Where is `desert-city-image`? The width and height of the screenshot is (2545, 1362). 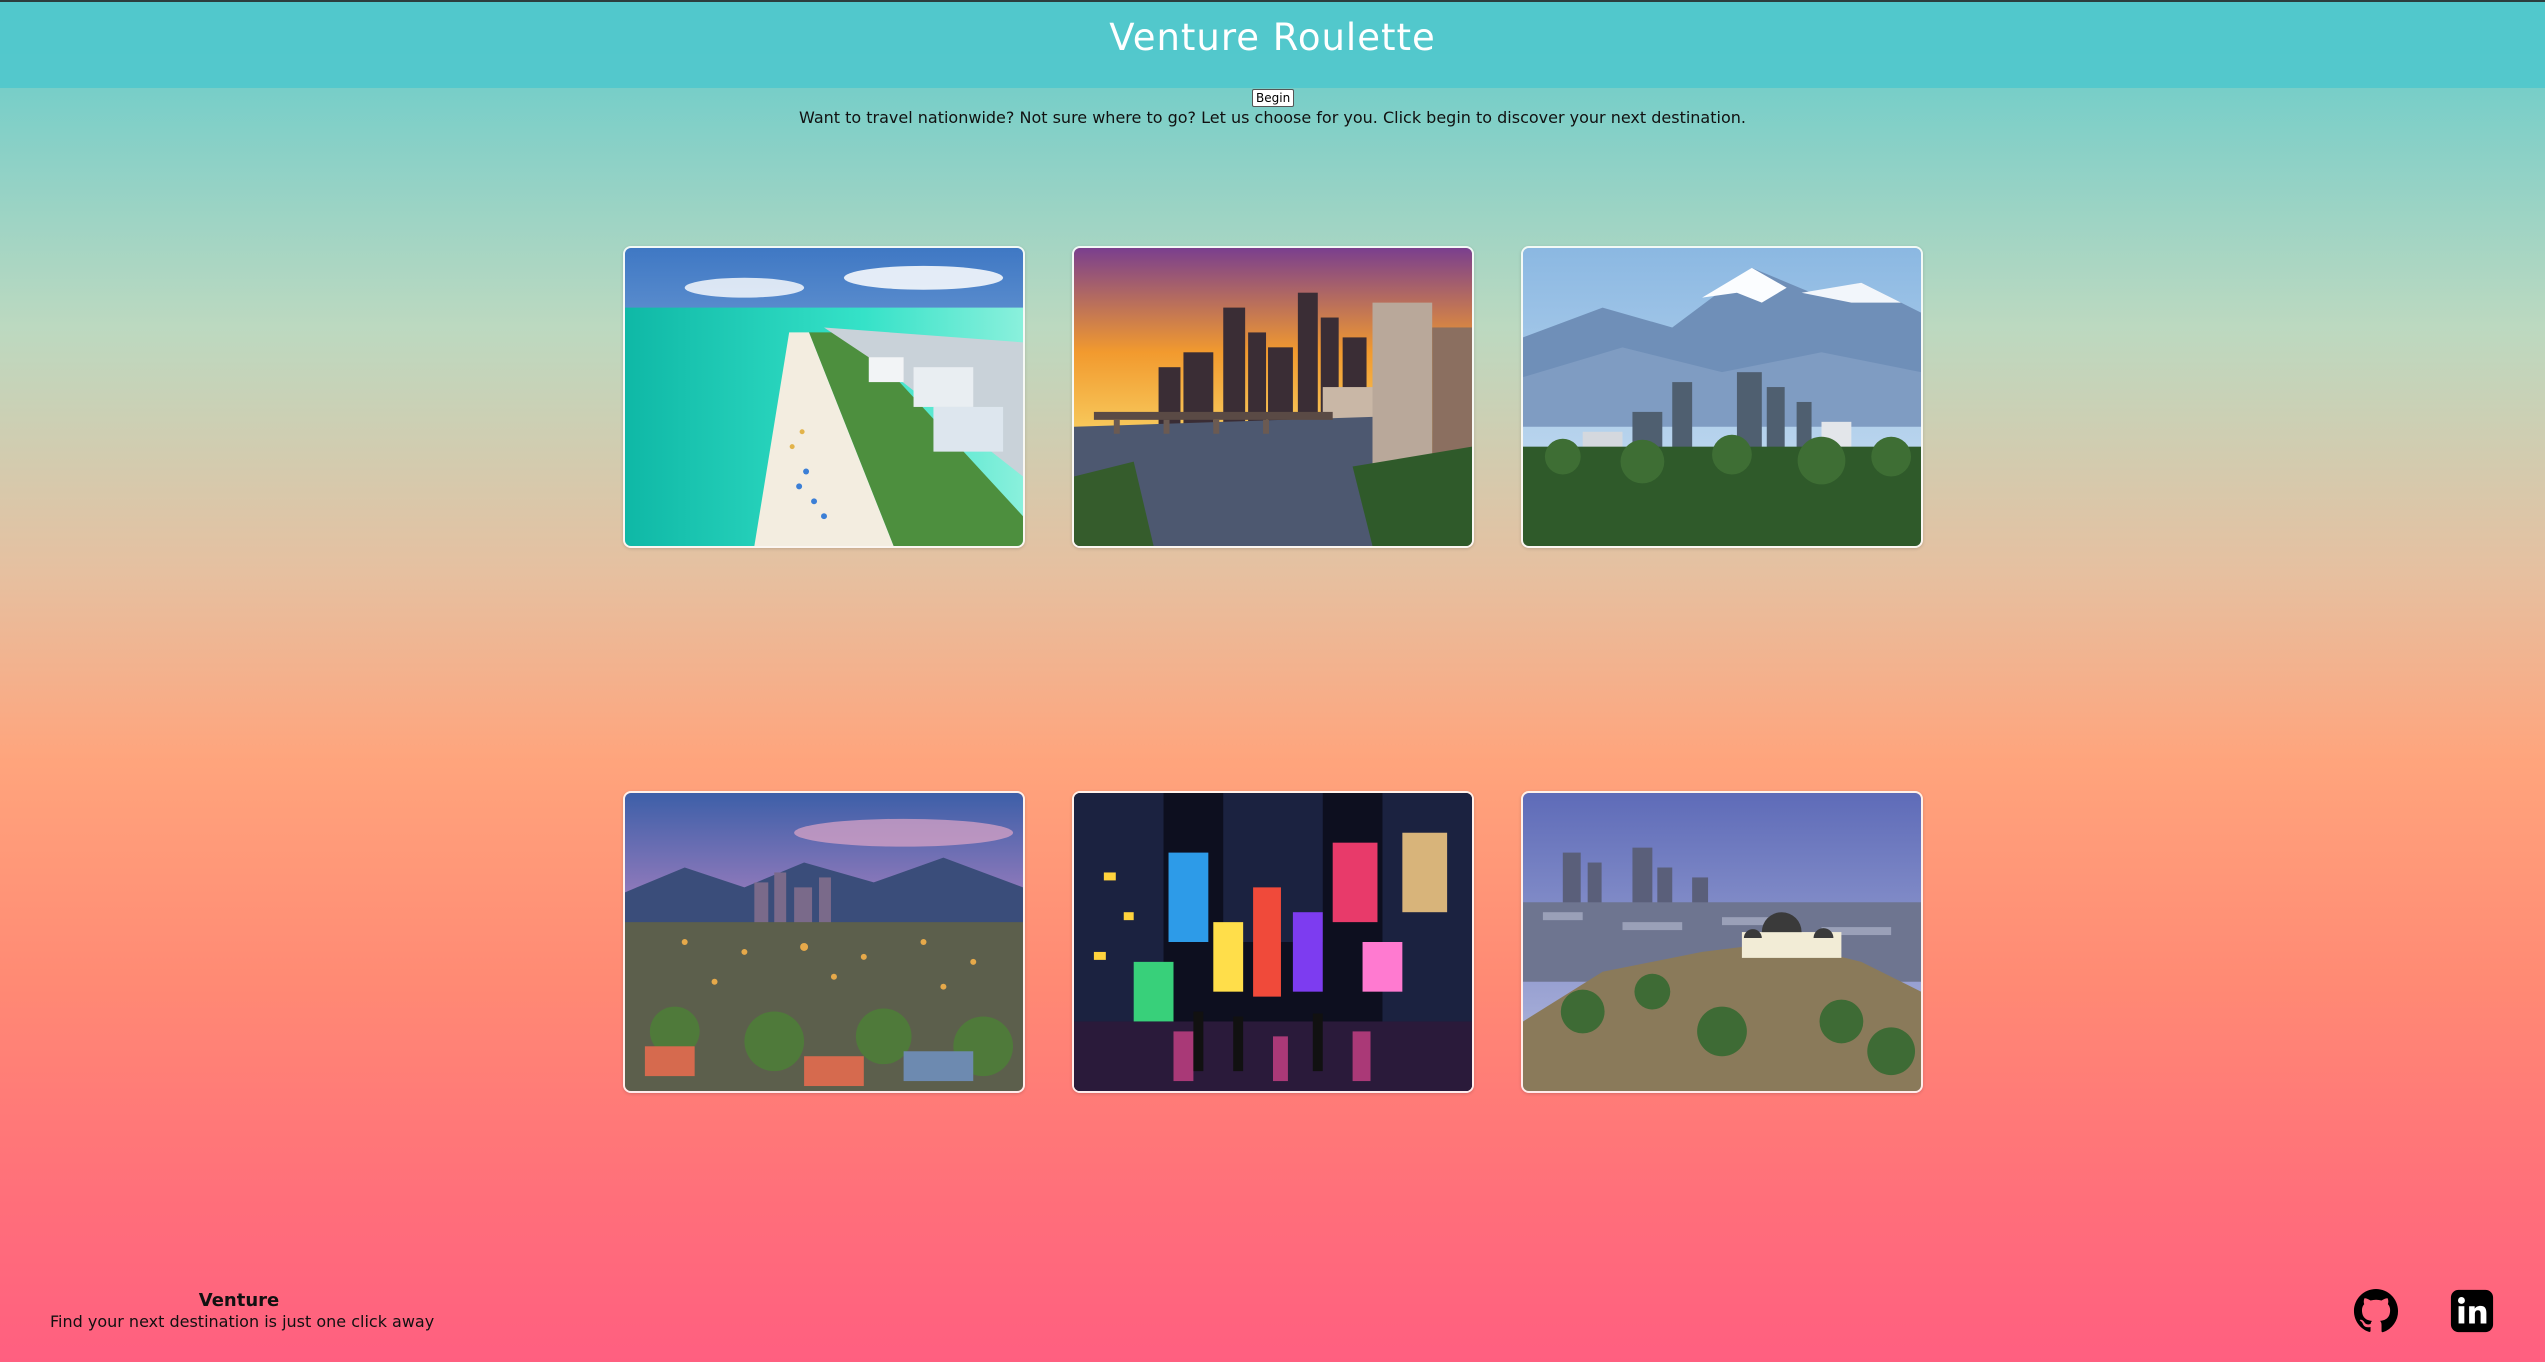 desert-city-image is located at coordinates (824, 942).